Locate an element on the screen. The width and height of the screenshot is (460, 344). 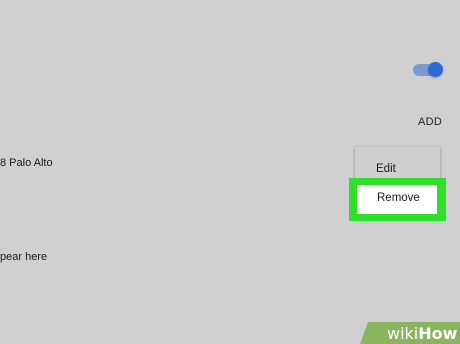
wikihow-logo-part1: wiki is located at coordinates (403, 333).